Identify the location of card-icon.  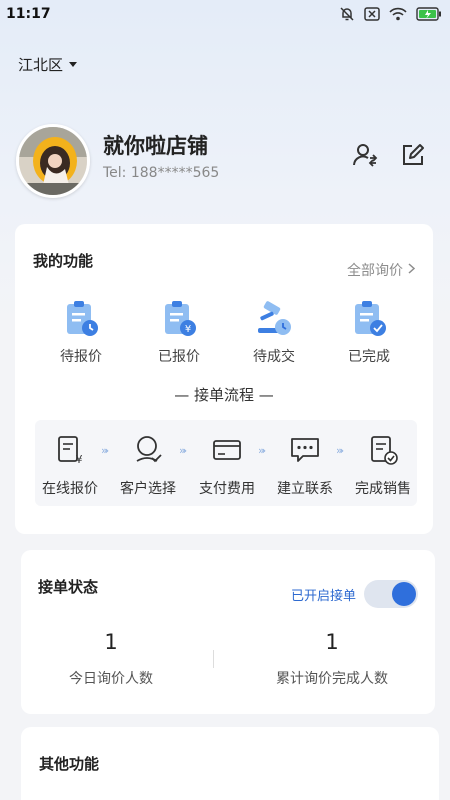
(227, 450).